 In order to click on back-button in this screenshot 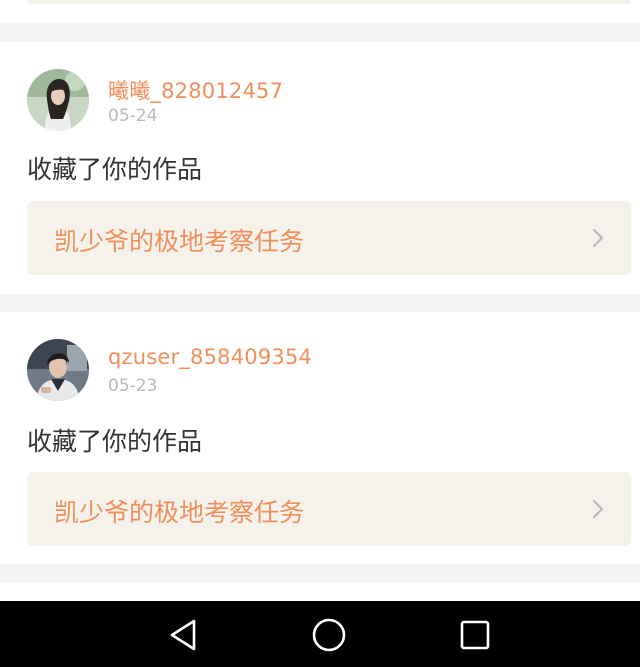, I will do `click(183, 635)`.